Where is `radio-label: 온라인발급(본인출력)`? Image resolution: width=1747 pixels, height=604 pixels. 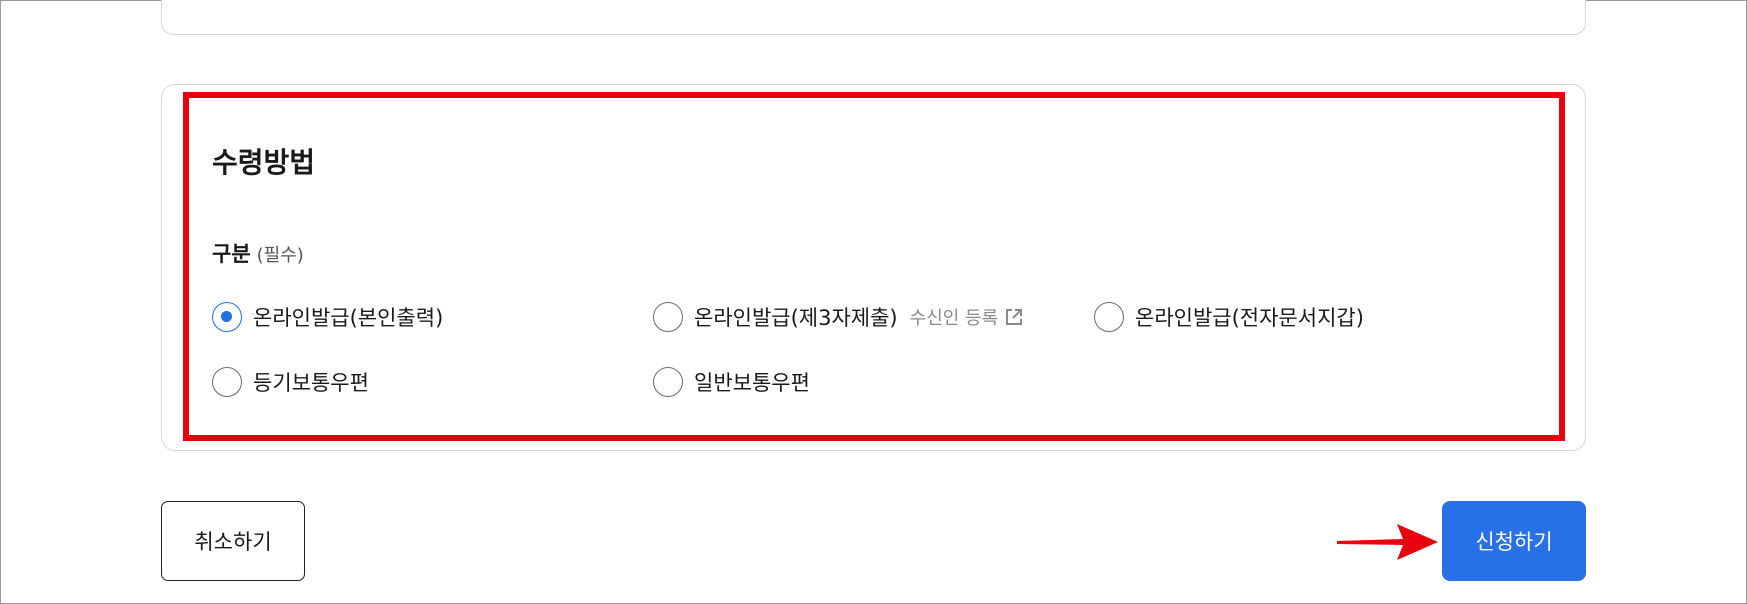 radio-label: 온라인발급(본인출력) is located at coordinates (348, 318).